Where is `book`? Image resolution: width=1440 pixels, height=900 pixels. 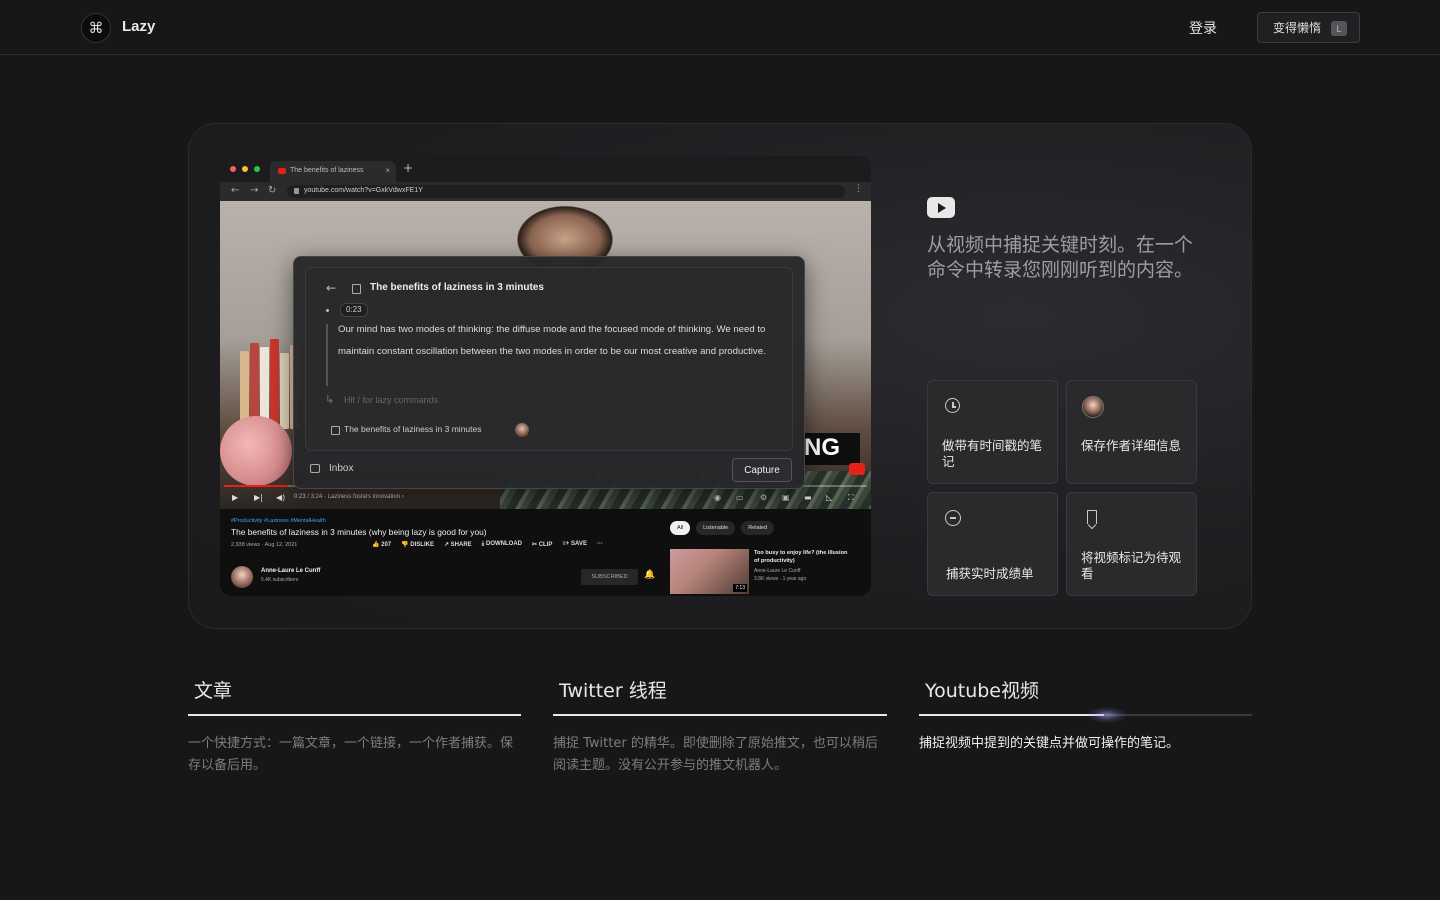 book is located at coordinates (284, 391).